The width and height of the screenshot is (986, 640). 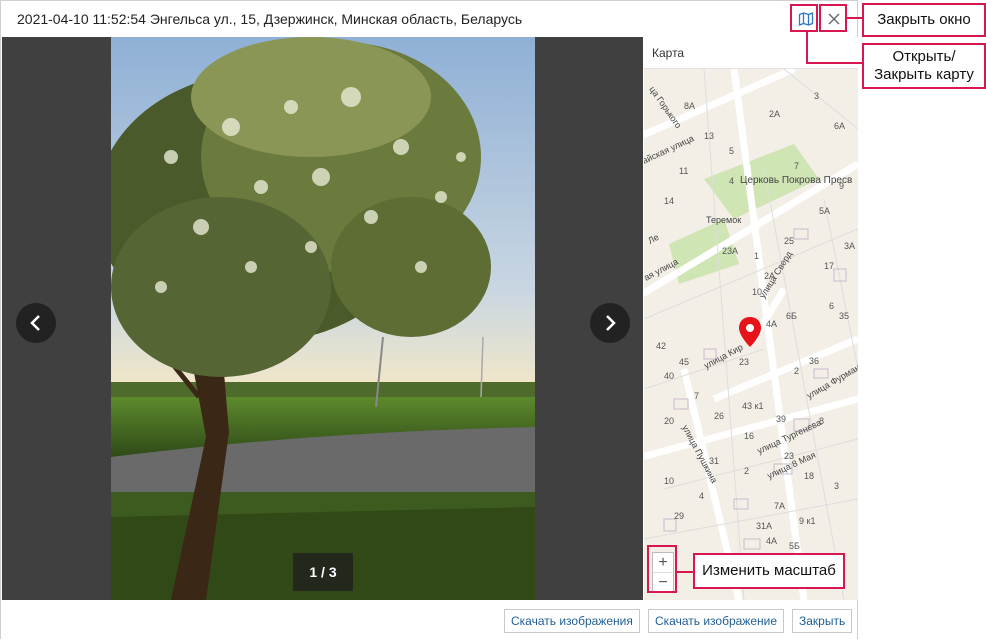 What do you see at coordinates (709, 136) in the screenshot?
I see `map-house-number: 13` at bounding box center [709, 136].